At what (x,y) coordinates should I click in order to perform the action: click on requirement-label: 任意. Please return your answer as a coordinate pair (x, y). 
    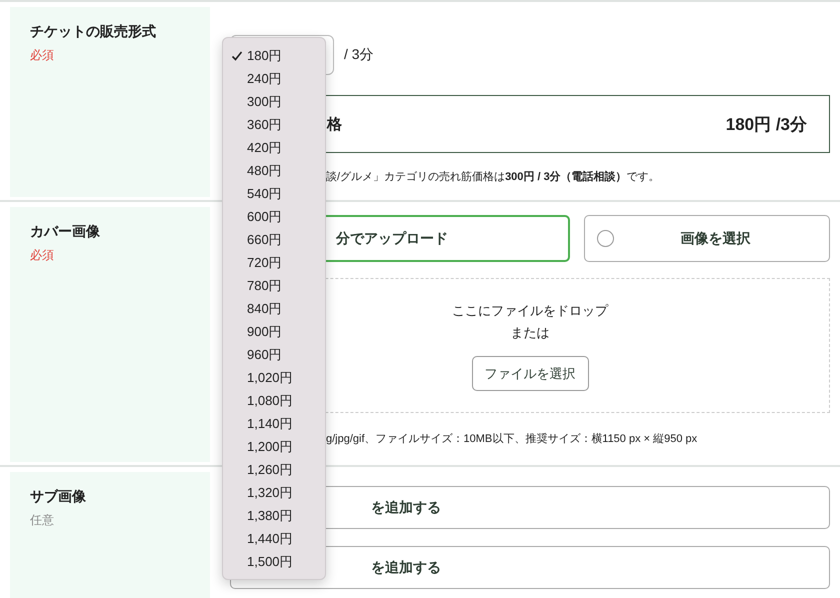
    Looking at the image, I should click on (42, 520).